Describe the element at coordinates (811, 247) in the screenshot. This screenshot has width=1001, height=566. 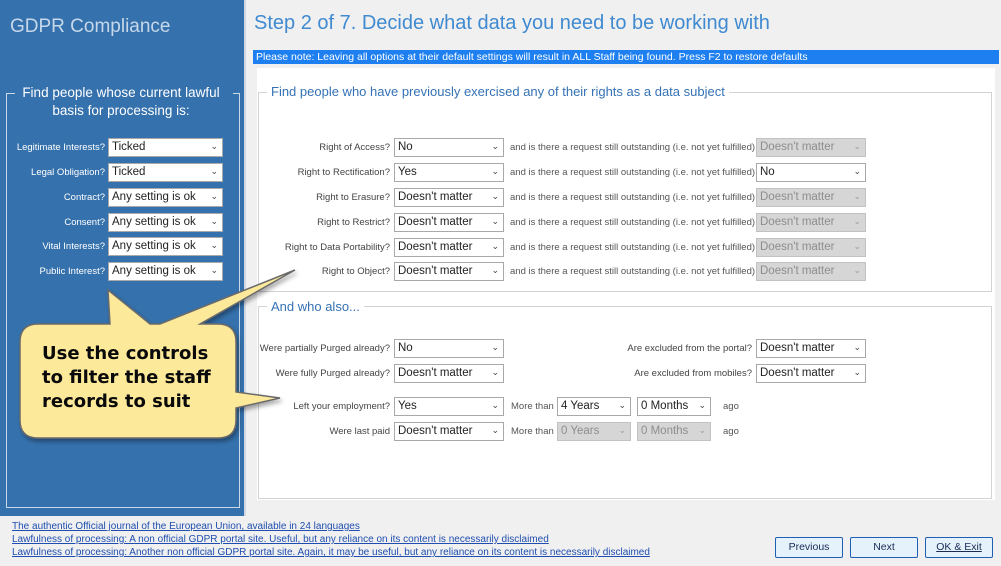
I see `portability-outstanding-select: Doesn't matter ⌄` at that location.